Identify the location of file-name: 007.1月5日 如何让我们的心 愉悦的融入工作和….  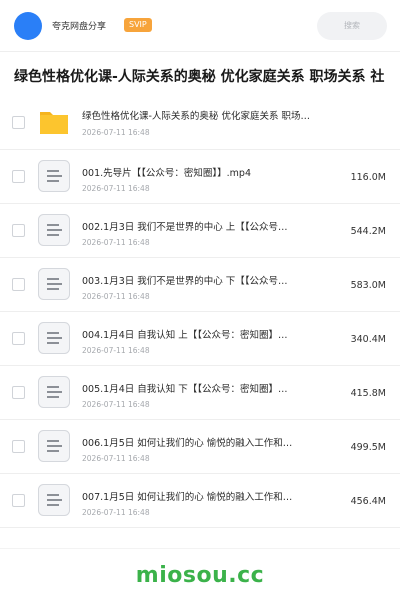
(187, 497).